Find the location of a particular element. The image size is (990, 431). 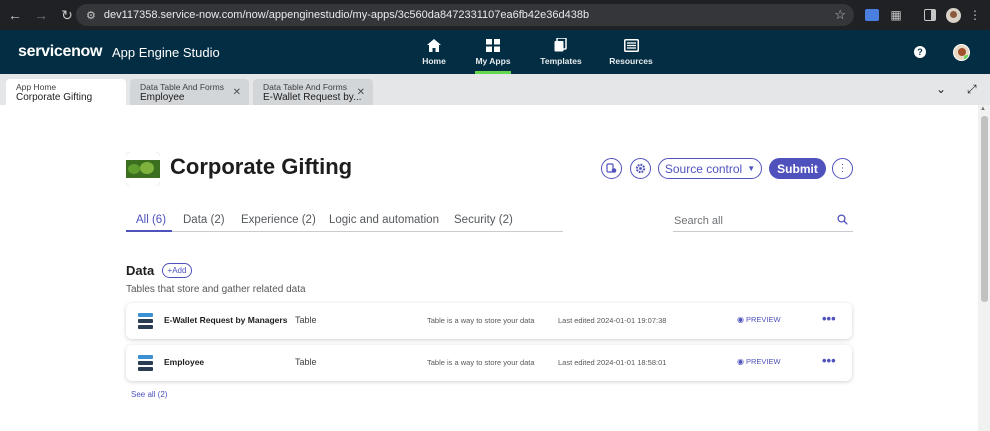

row-name: E-Wallet Request by Managers is located at coordinates (225, 320).